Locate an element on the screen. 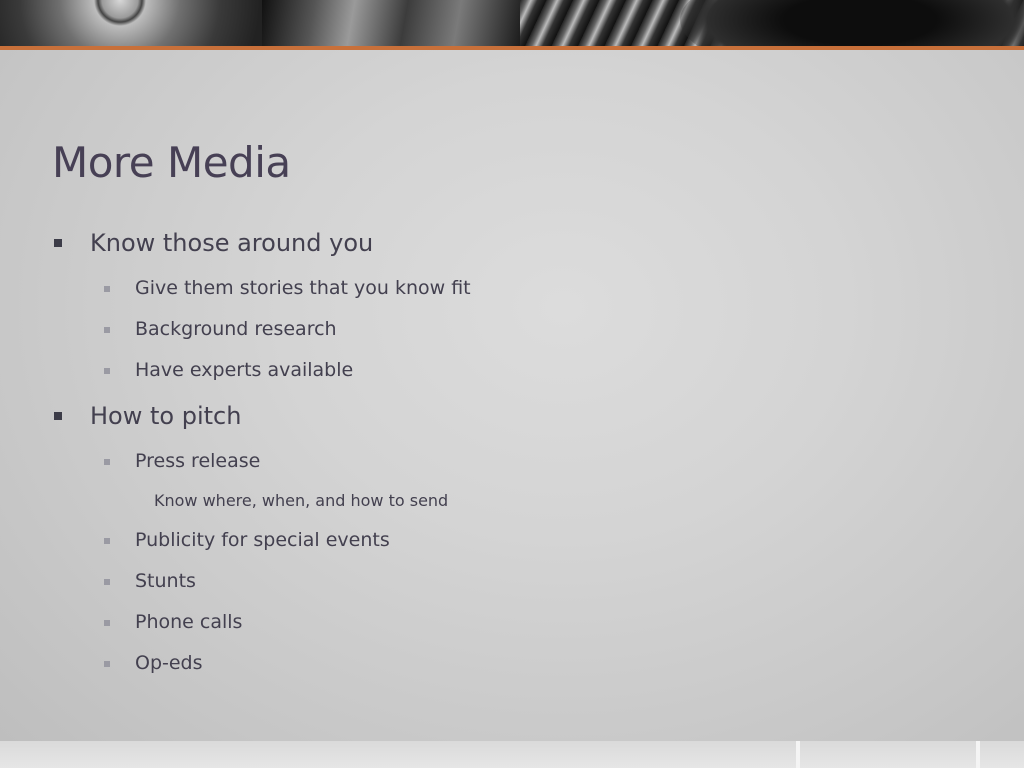 This screenshot has width=1024, height=768. footer-bar is located at coordinates (512, 754).